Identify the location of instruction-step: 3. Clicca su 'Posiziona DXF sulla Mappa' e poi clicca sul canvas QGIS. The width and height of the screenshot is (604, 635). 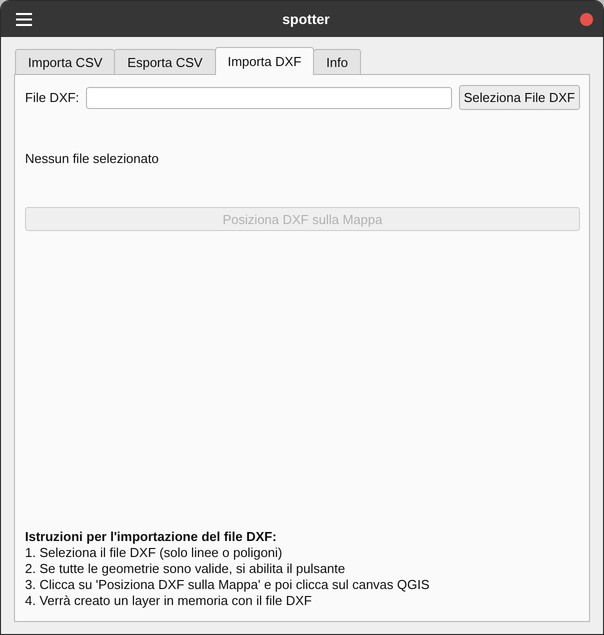
(302, 585).